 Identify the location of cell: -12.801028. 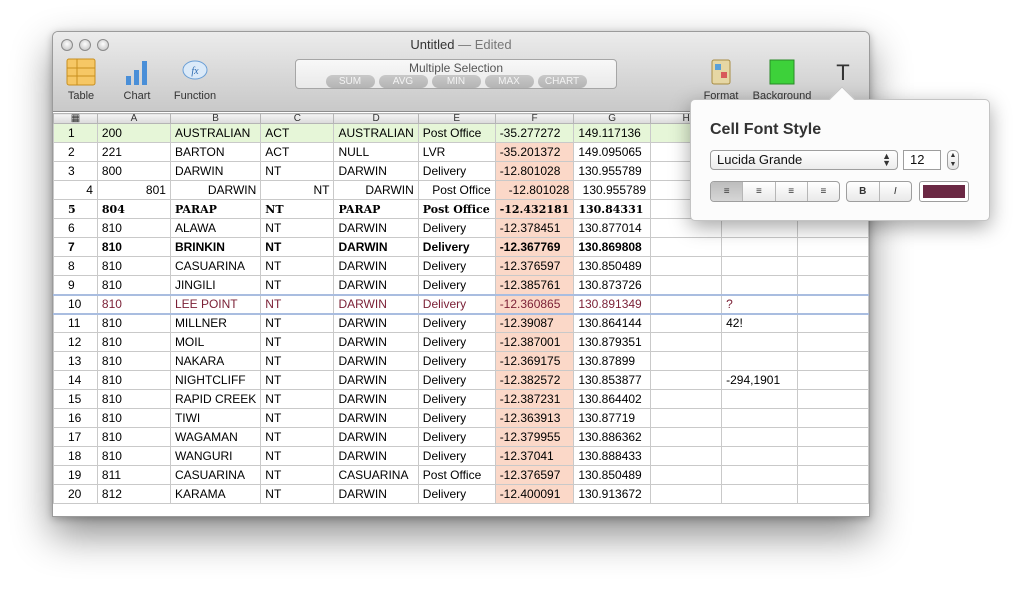
(534, 171).